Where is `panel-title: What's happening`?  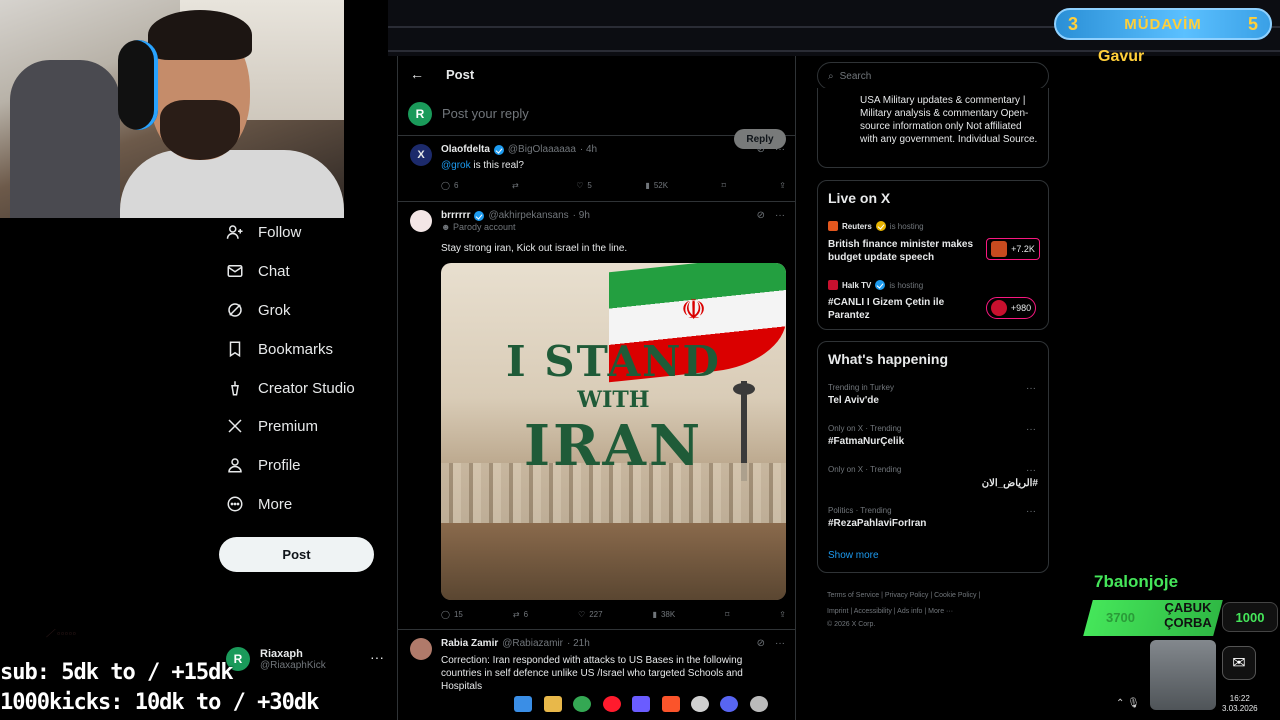 panel-title: What's happening is located at coordinates (888, 359).